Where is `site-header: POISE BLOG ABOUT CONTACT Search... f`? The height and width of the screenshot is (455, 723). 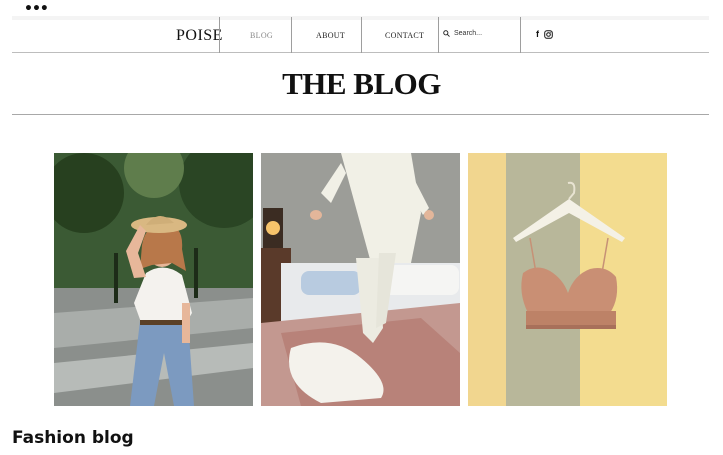 site-header: POISE BLOG ABOUT CONTACT Search... f is located at coordinates (360, 35).